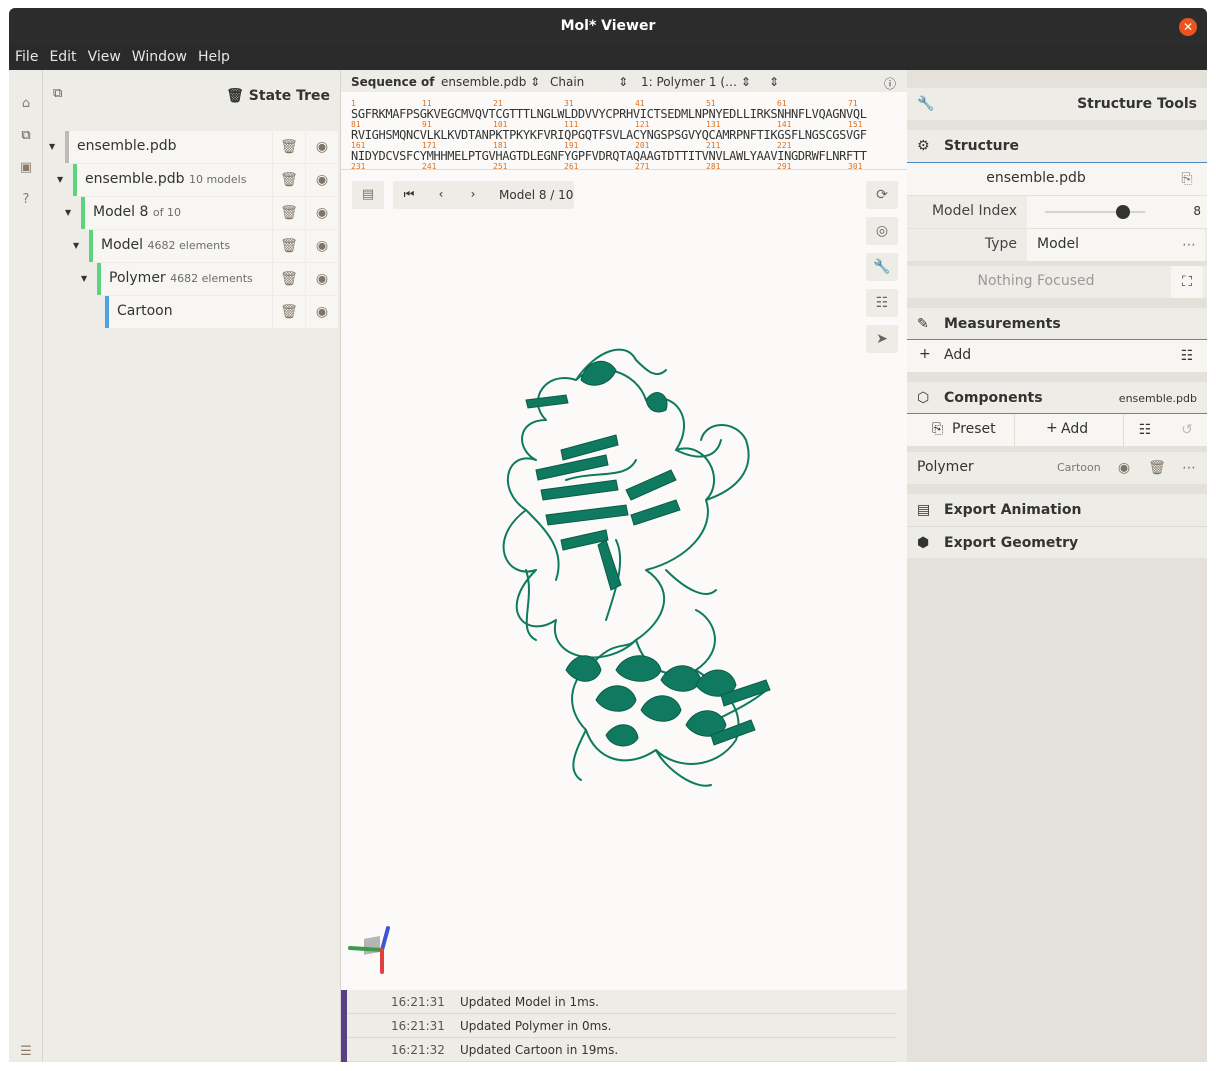 The height and width of the screenshot is (1071, 1216). I want to click on sequence-number: 231, so click(358, 166).